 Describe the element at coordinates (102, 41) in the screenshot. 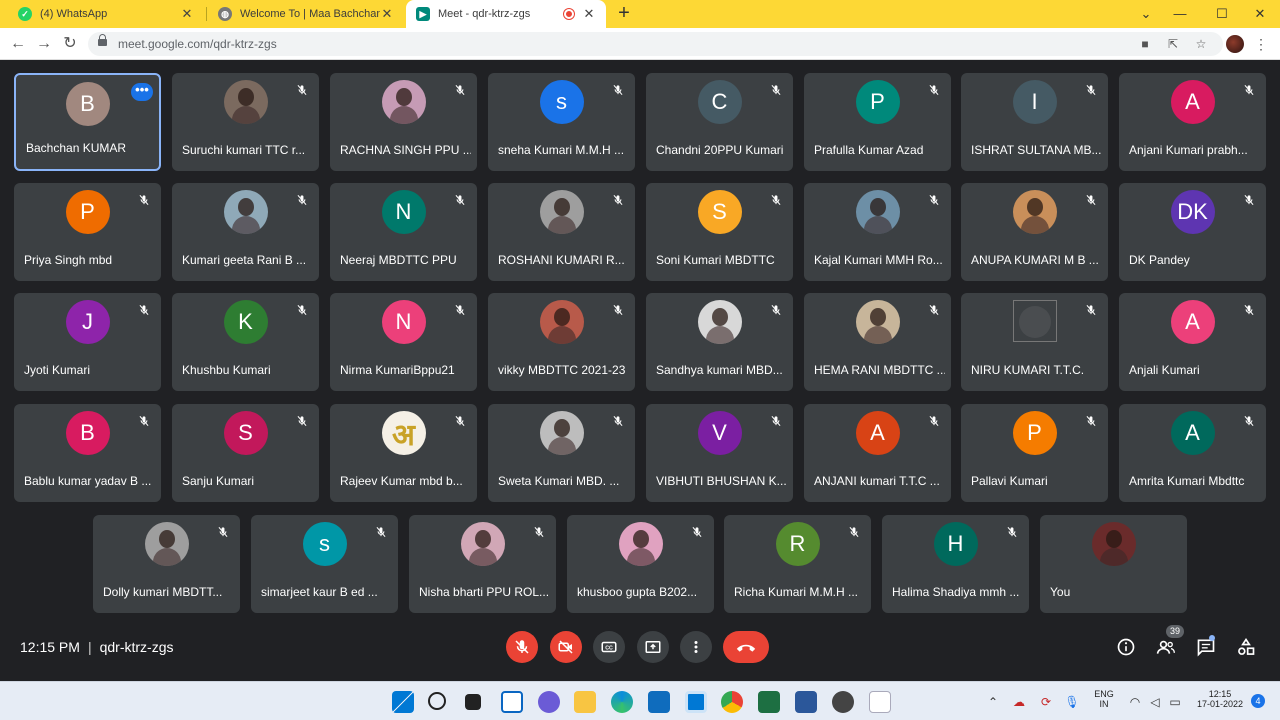

I see `lock-icon` at that location.